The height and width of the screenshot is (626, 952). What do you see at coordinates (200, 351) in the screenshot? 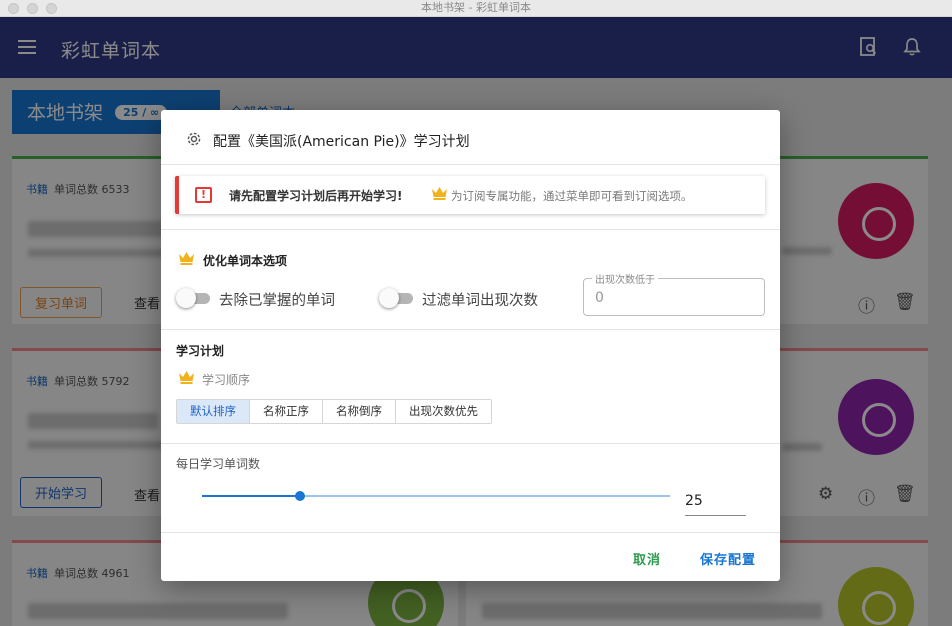
I see `plan-section-title: 学习计划` at bounding box center [200, 351].